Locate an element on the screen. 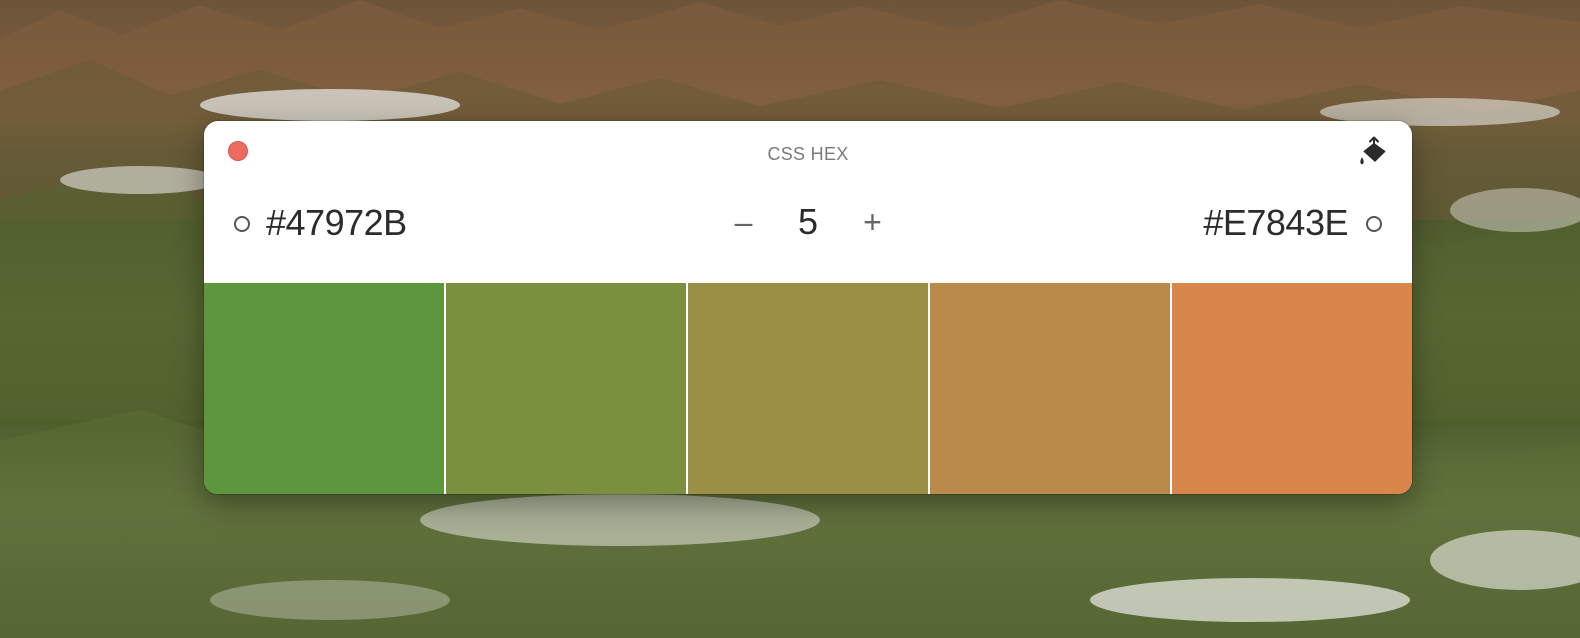  window-title: CSS HEX is located at coordinates (808, 154).